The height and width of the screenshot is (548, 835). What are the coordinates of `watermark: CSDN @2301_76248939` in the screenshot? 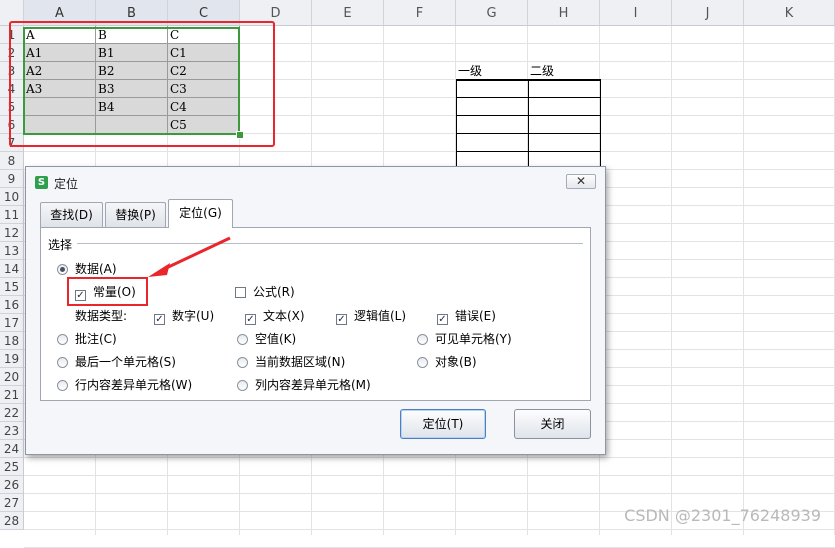 It's located at (722, 515).